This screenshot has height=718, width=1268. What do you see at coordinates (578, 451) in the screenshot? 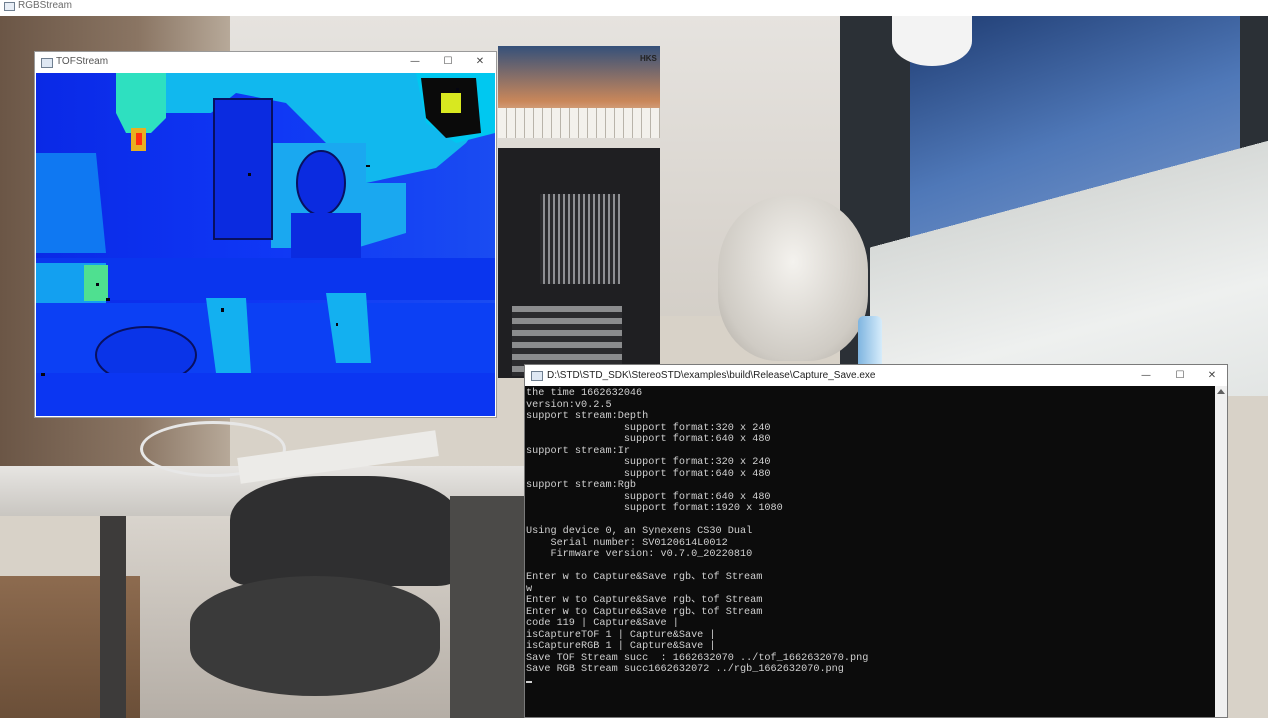
I see `console-line: support stream:Ir` at bounding box center [578, 451].